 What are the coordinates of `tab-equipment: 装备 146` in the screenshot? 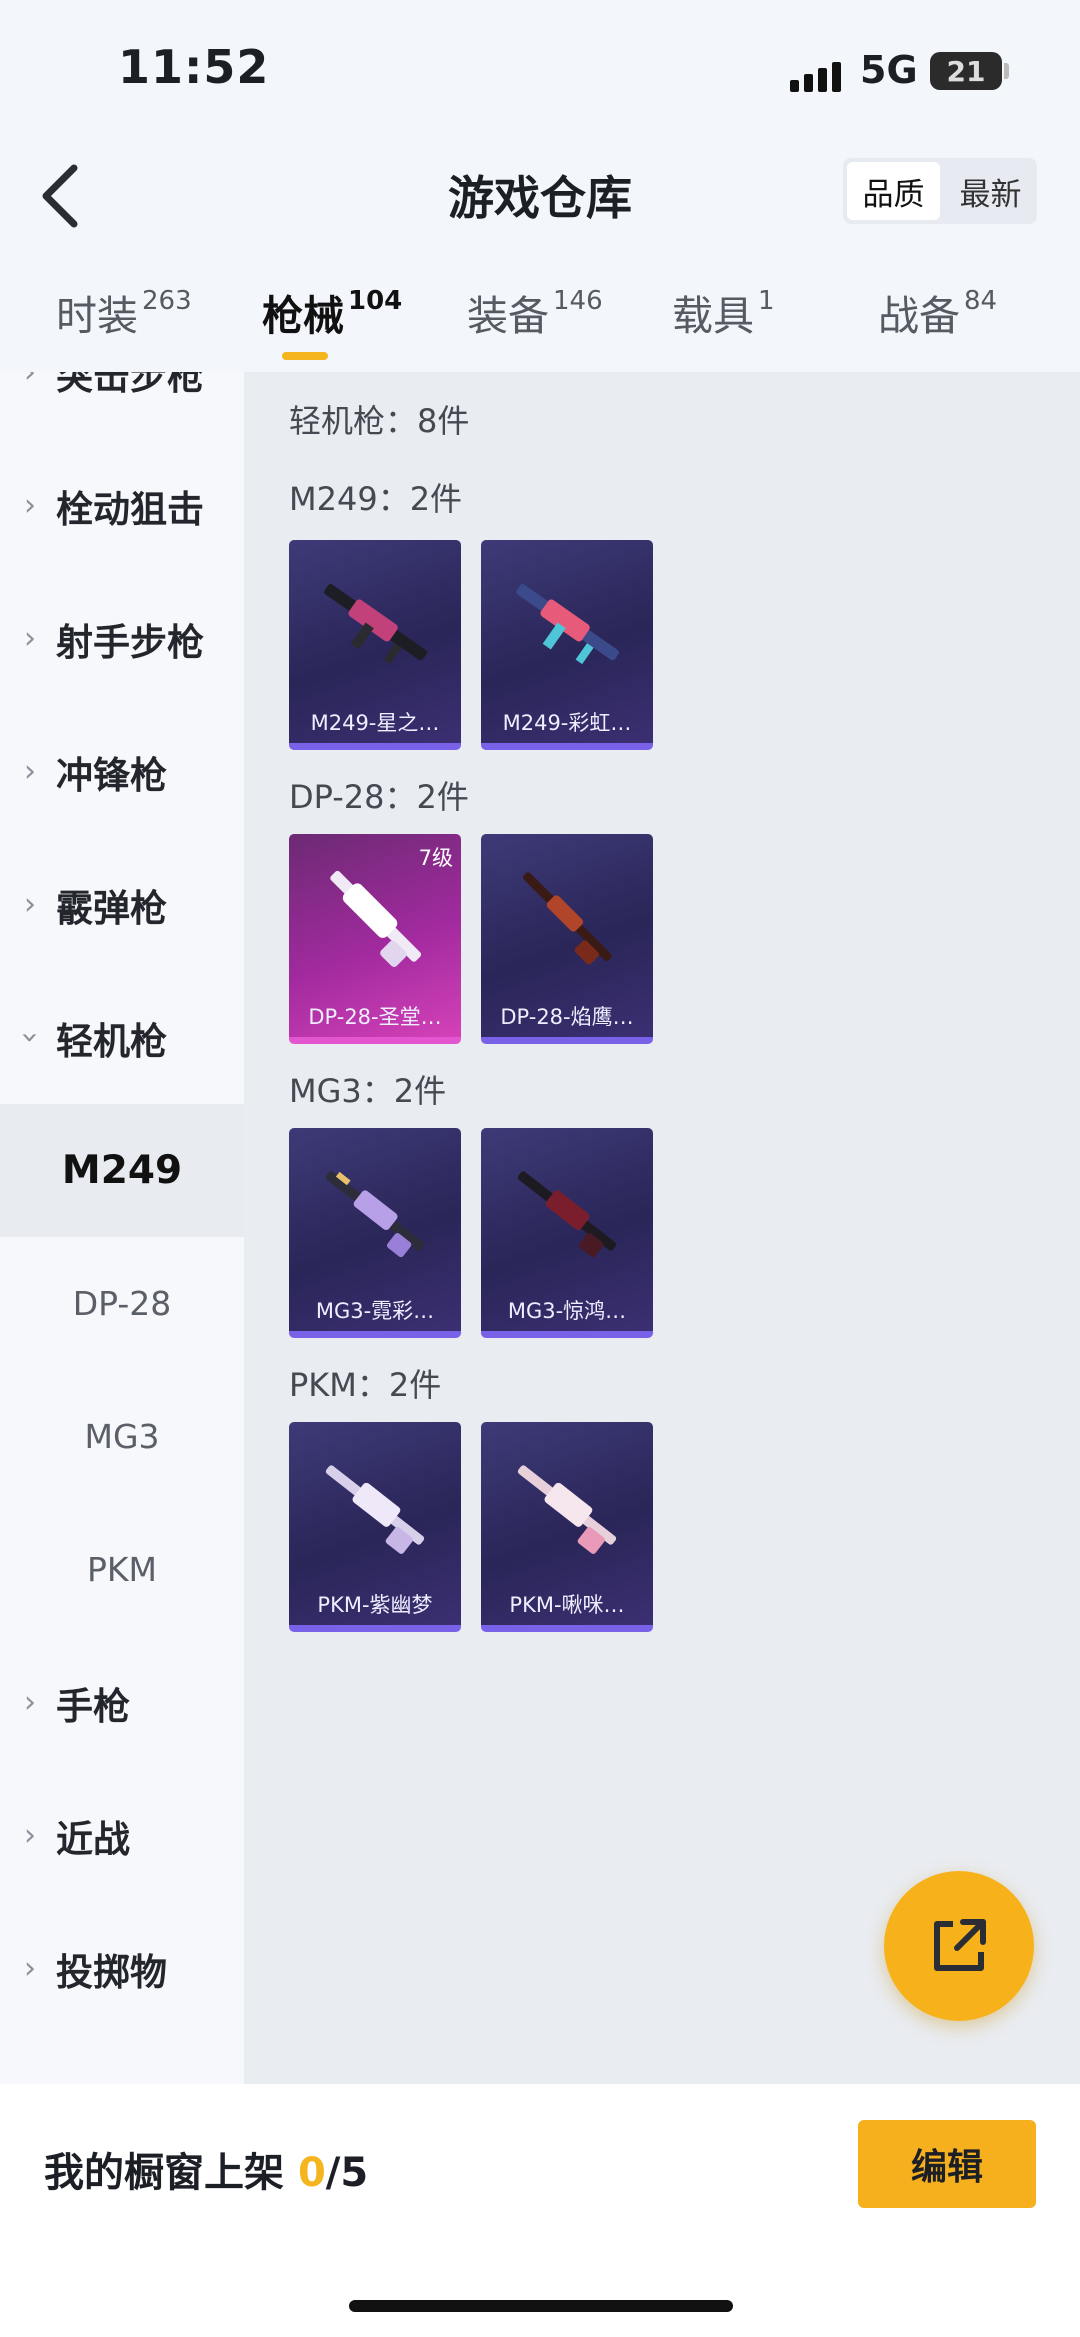 It's located at (535, 312).